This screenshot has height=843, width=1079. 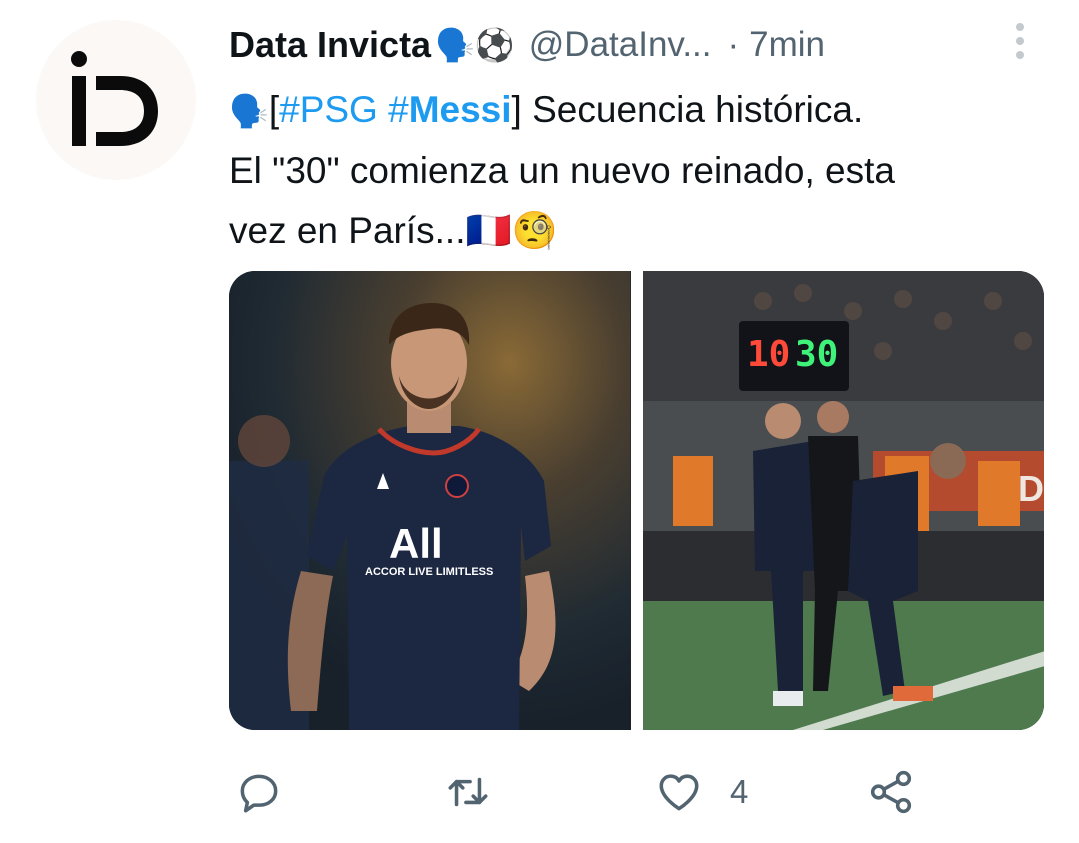 I want to click on share-icon, so click(x=891, y=792).